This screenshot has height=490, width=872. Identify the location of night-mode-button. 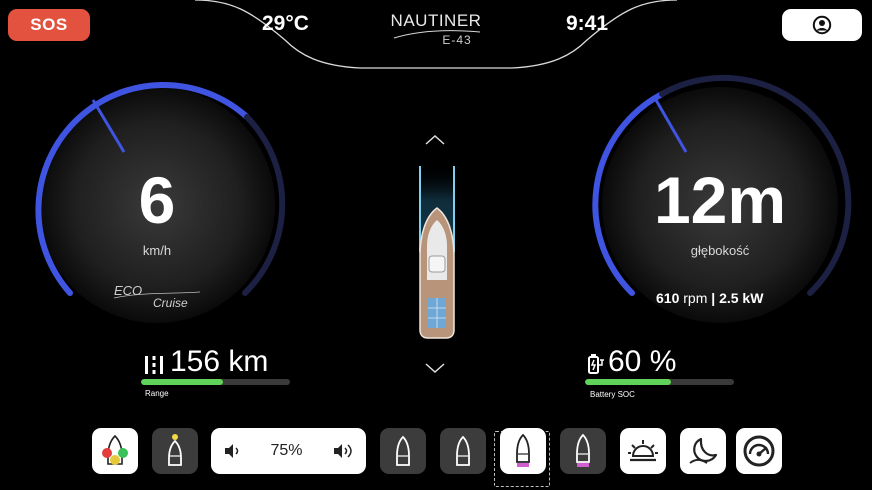
(703, 451).